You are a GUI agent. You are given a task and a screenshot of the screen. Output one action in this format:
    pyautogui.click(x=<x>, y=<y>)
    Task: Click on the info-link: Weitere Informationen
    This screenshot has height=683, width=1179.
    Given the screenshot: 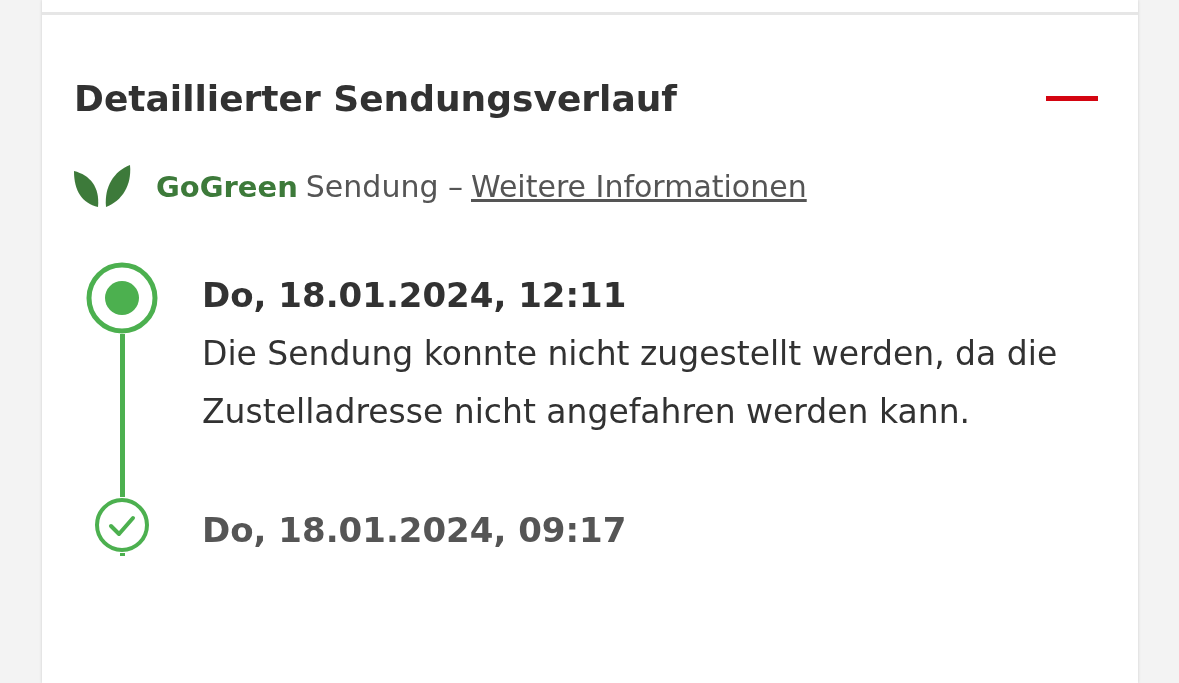 What is the action you would take?
    pyautogui.click(x=639, y=187)
    